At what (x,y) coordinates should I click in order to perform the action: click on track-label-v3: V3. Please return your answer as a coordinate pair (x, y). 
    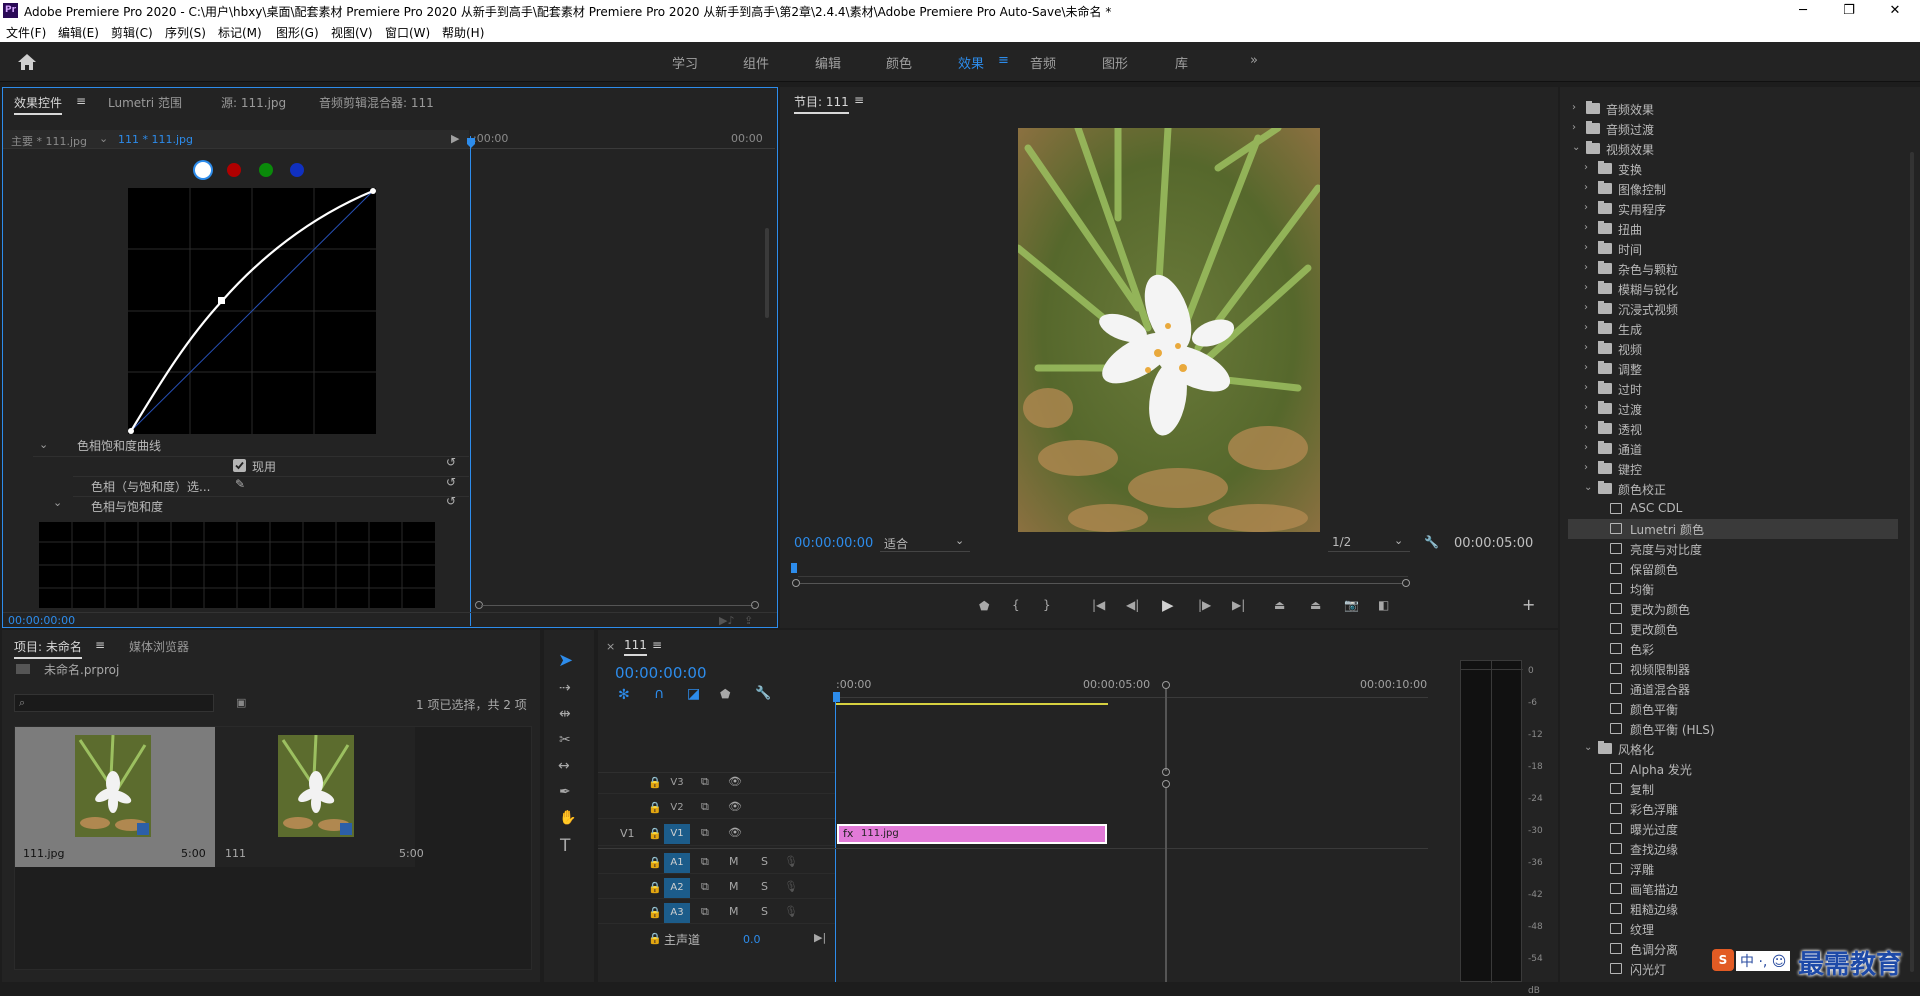
    Looking at the image, I should click on (677, 783).